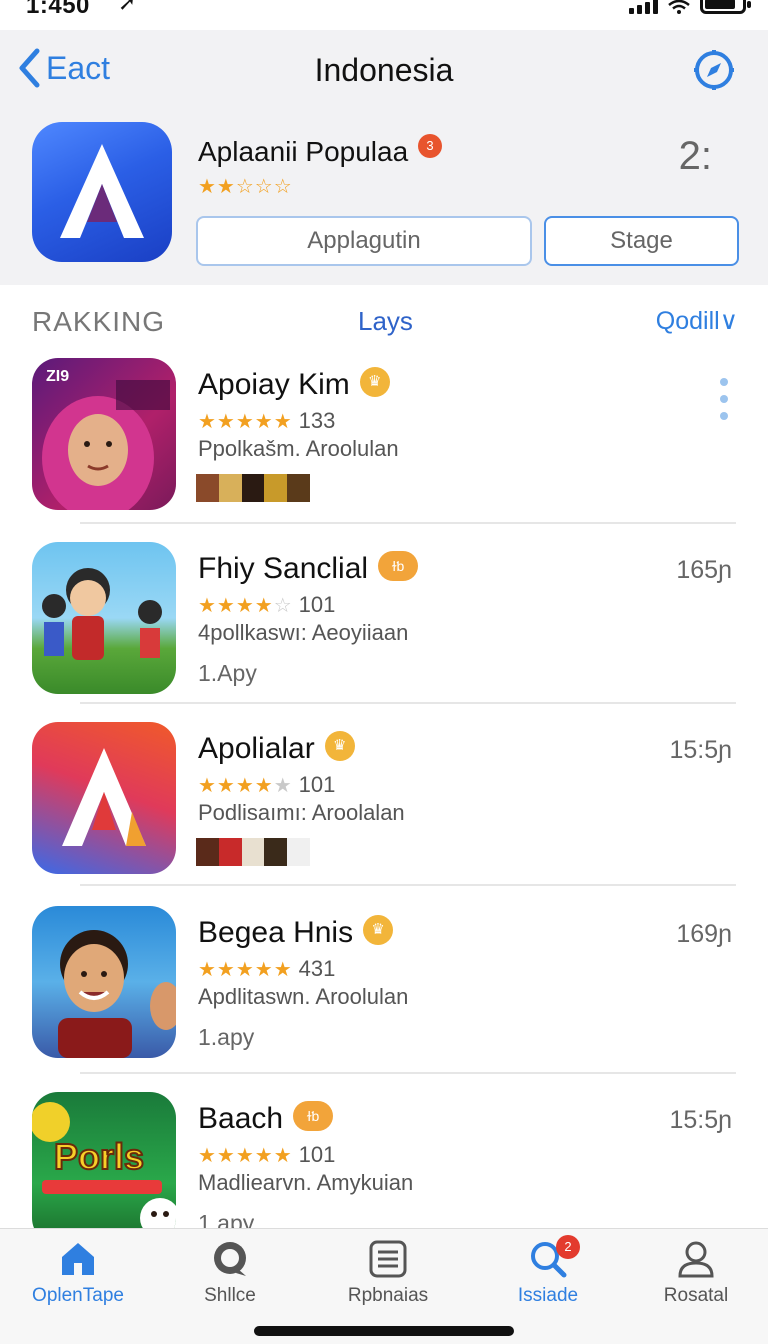 The width and height of the screenshot is (768, 1344). Describe the element at coordinates (725, 399) in the screenshot. I see `more-options-icon` at that location.